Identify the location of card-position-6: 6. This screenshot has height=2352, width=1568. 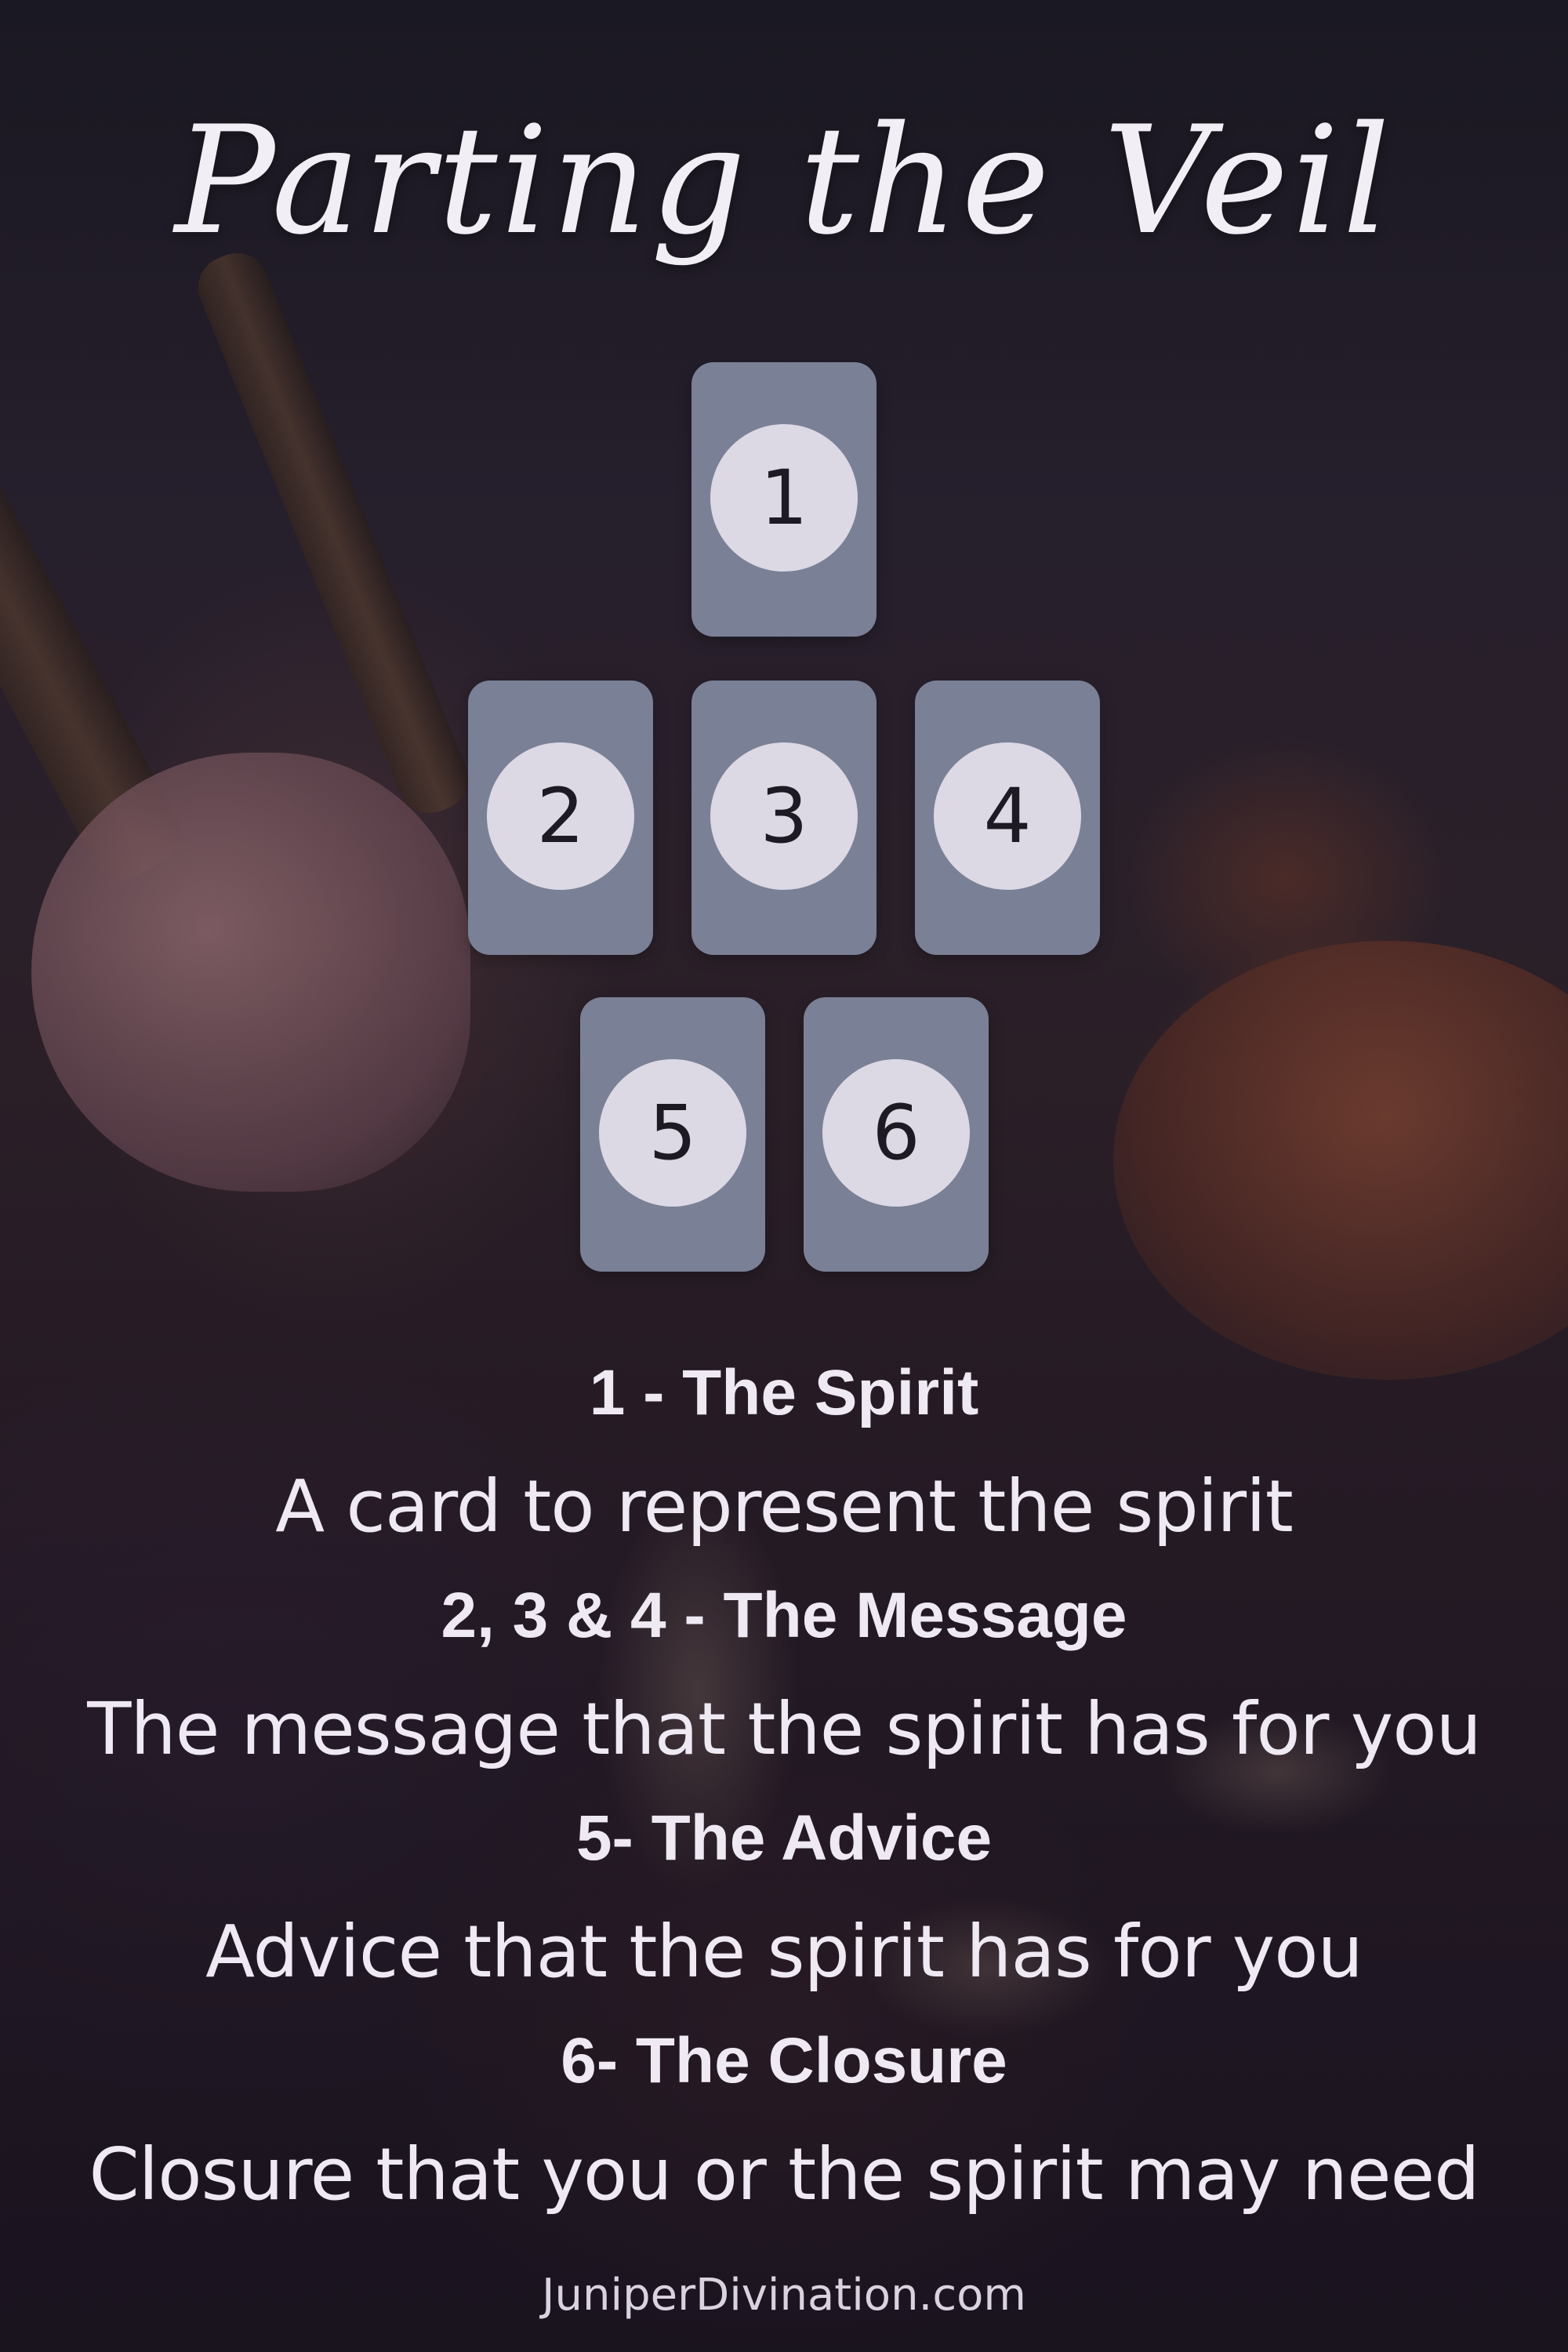
(896, 1134).